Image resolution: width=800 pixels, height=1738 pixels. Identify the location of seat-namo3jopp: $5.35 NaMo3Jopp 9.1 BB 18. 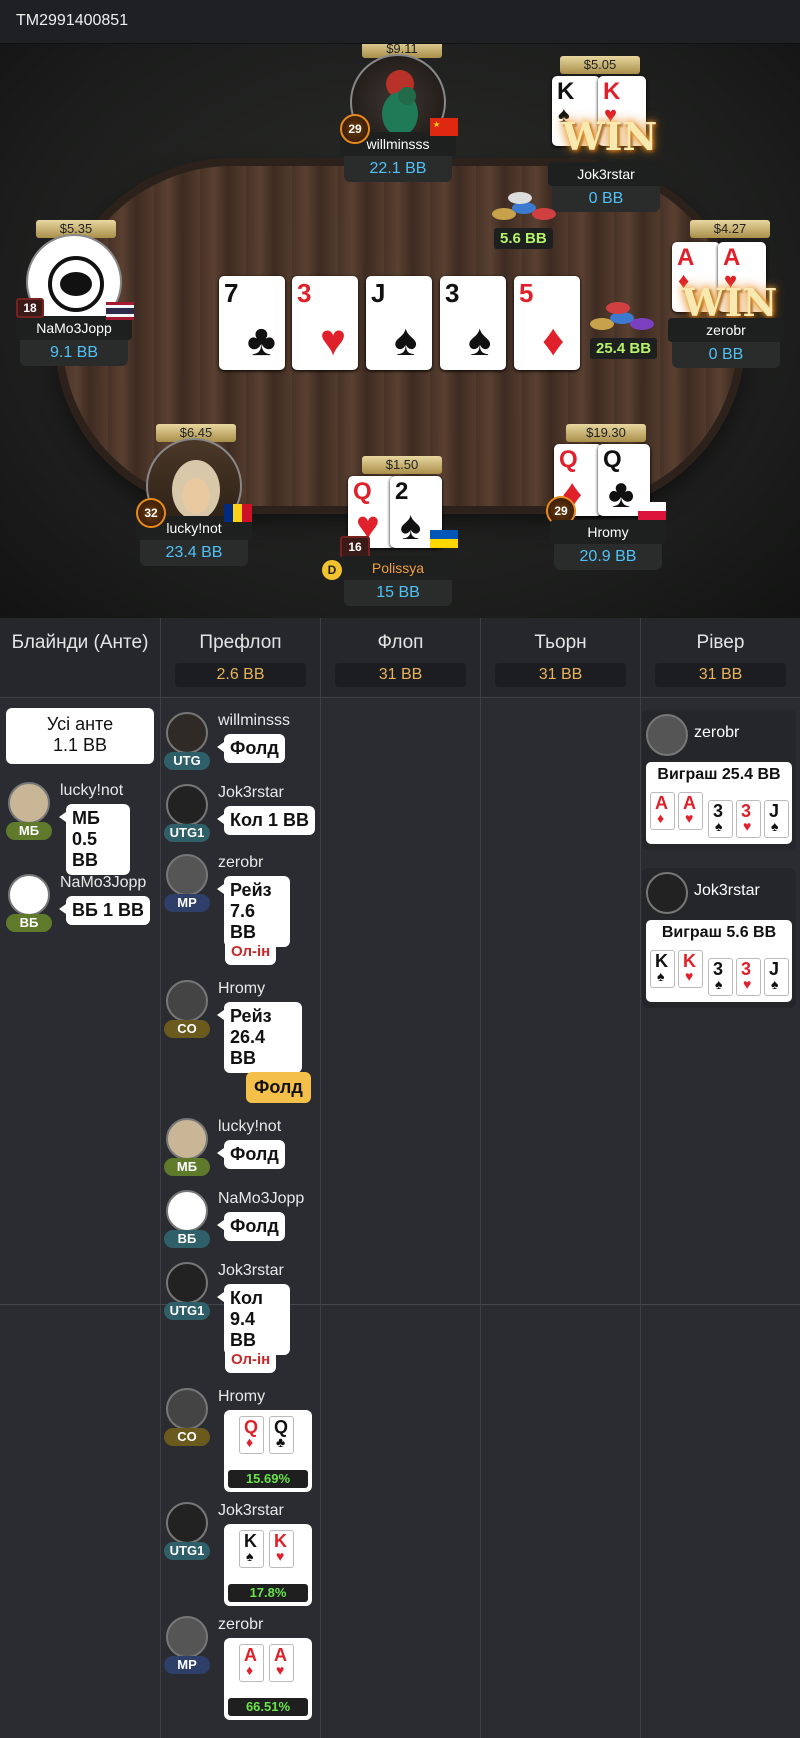
(76, 295).